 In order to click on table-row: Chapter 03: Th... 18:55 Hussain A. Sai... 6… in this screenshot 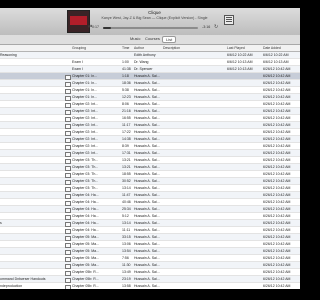, I will do `click(150, 174)`.